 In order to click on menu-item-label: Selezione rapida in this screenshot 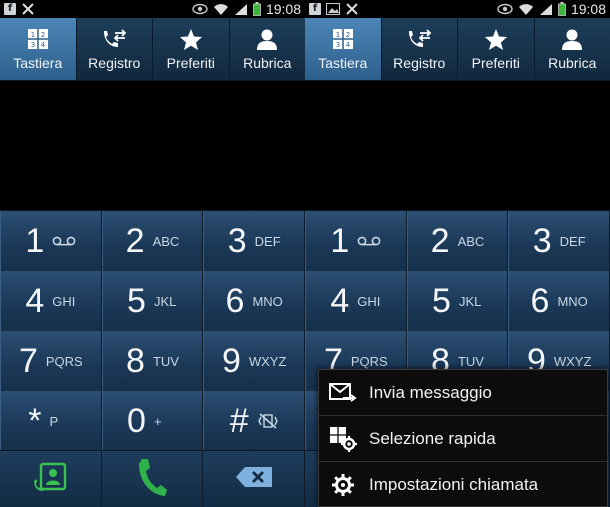, I will do `click(432, 438)`.